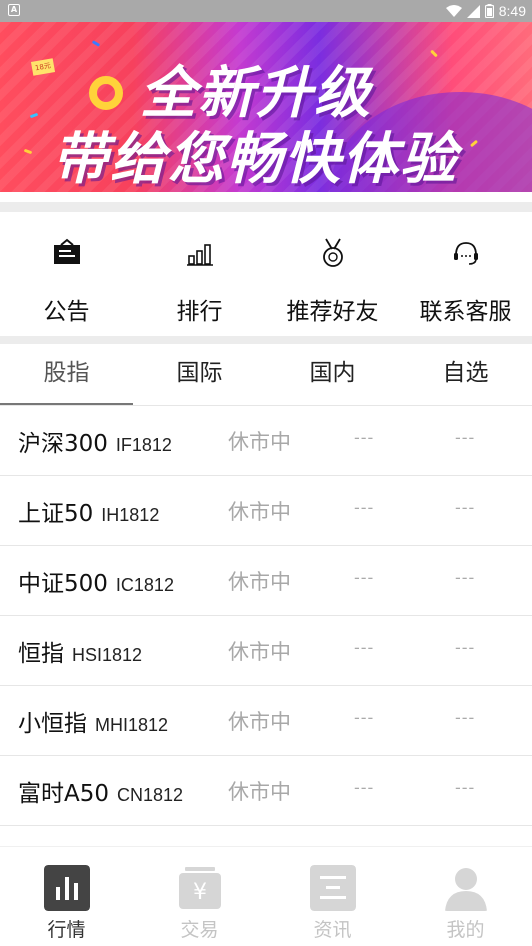 The height and width of the screenshot is (946, 532). I want to click on gold-ring-decoration, so click(106, 93).